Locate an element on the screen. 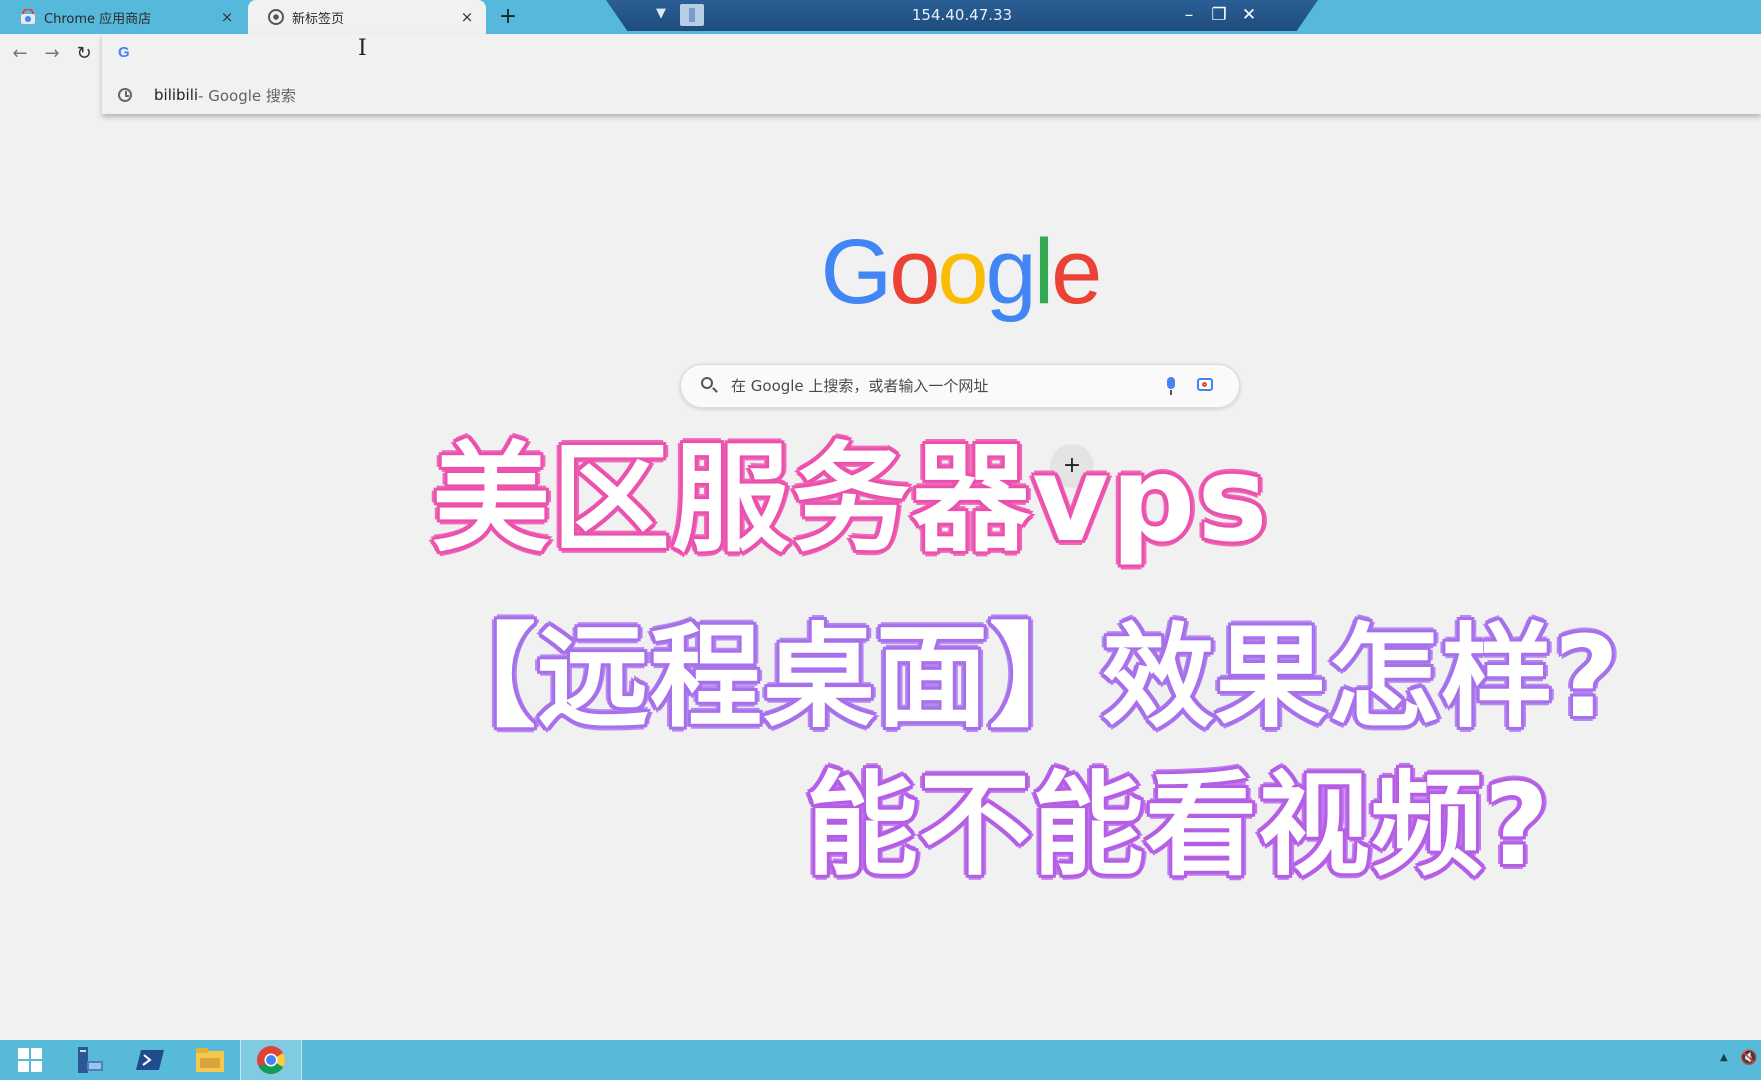 The image size is (1761, 1080). logo-letter: g is located at coordinates (1011, 272).